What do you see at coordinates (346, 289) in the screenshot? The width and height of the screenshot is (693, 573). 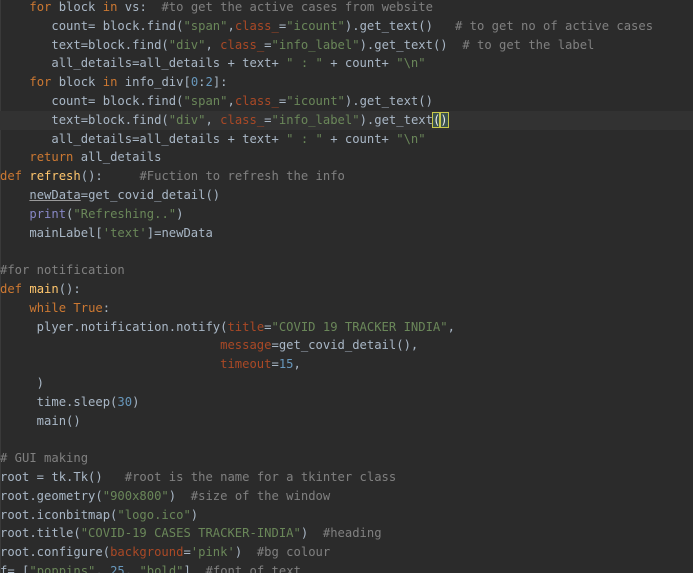 I see `code-line: def main():` at bounding box center [346, 289].